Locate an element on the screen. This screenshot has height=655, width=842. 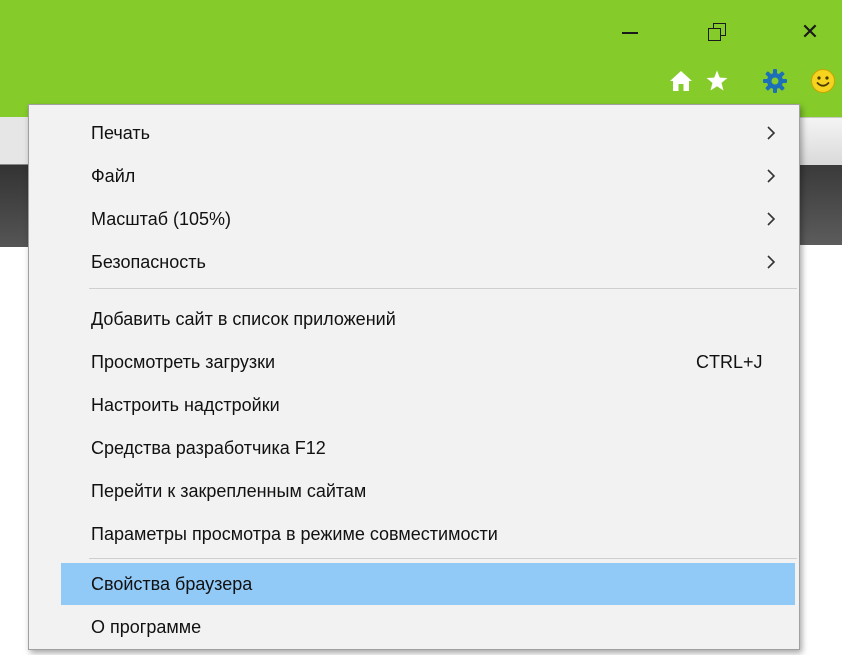
menu-item-label: Просмотреть загрузки is located at coordinates (183, 361).